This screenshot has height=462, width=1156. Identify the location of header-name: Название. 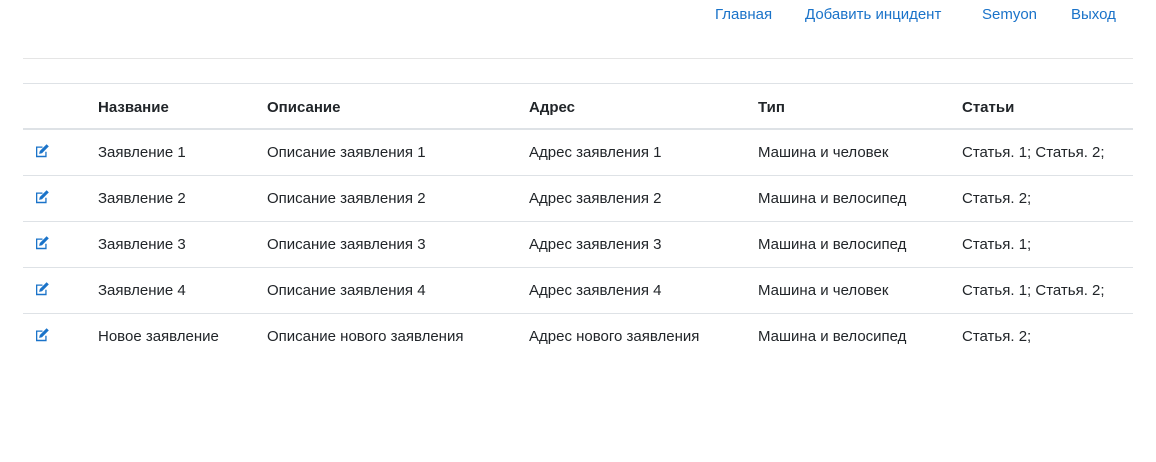
(133, 107).